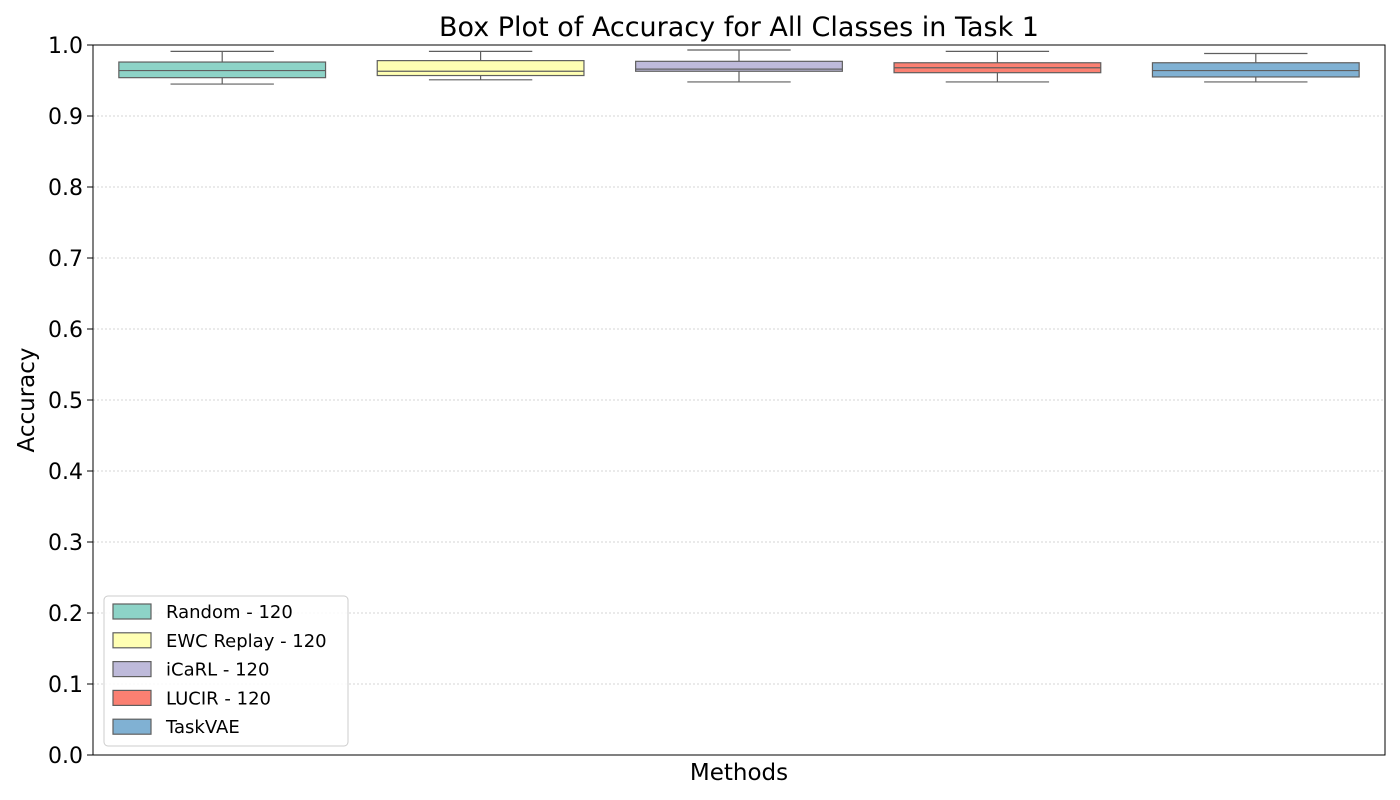 The height and width of the screenshot is (800, 1400). Describe the element at coordinates (217, 670) in the screenshot. I see `legend-label: iCaRL - 120` at that location.